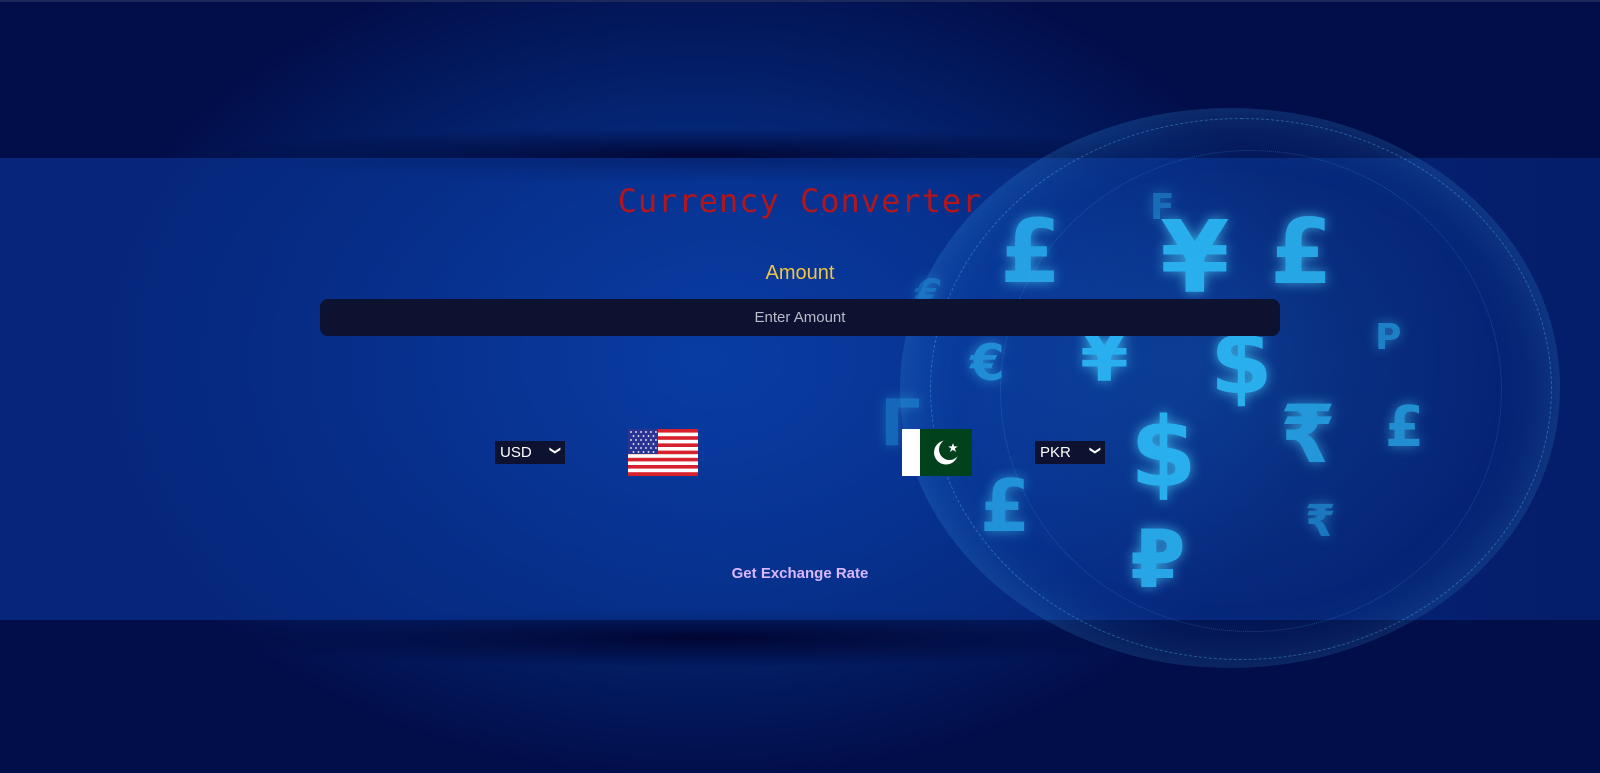  Describe the element at coordinates (516, 452) in the screenshot. I see `from-currency-value: USD` at that location.